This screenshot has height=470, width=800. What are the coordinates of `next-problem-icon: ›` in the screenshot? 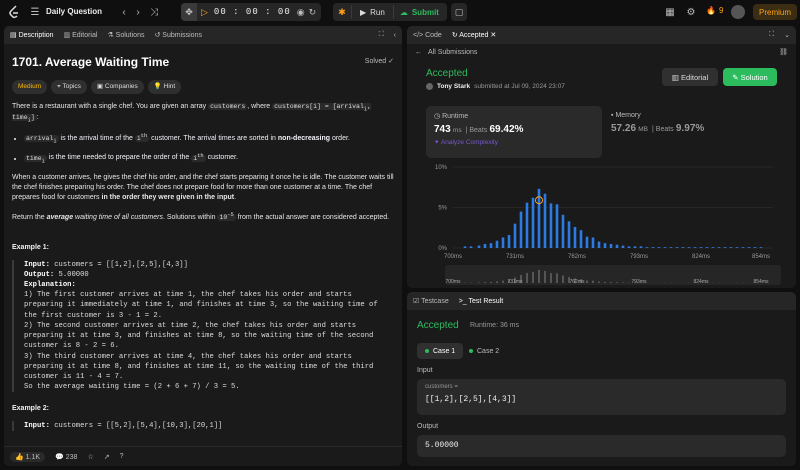 It's located at (138, 12).